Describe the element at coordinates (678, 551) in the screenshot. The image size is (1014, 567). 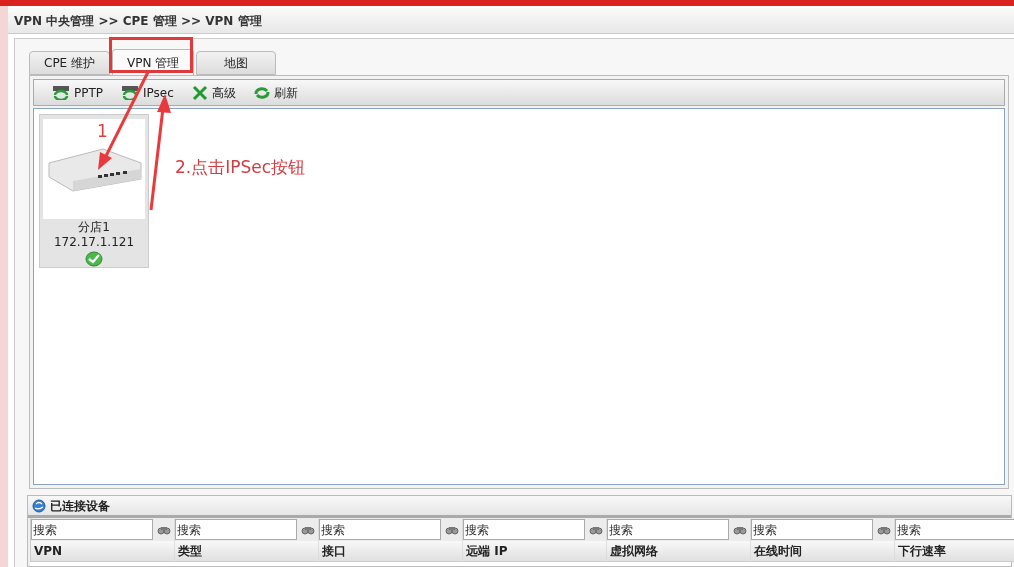
I see `column-header: 虚拟网络` at that location.